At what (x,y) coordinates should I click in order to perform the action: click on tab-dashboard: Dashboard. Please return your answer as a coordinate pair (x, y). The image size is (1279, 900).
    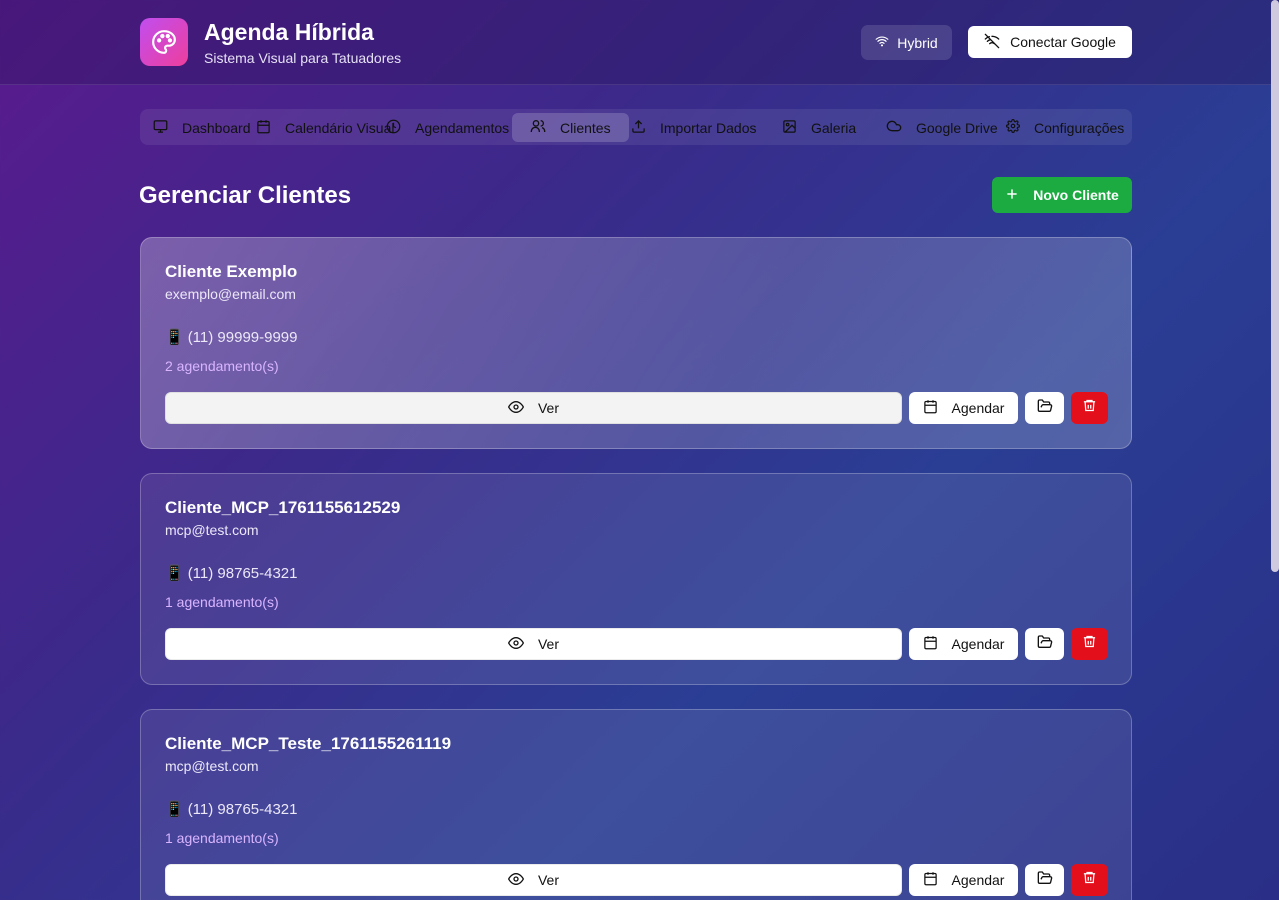
    Looking at the image, I should click on (202, 127).